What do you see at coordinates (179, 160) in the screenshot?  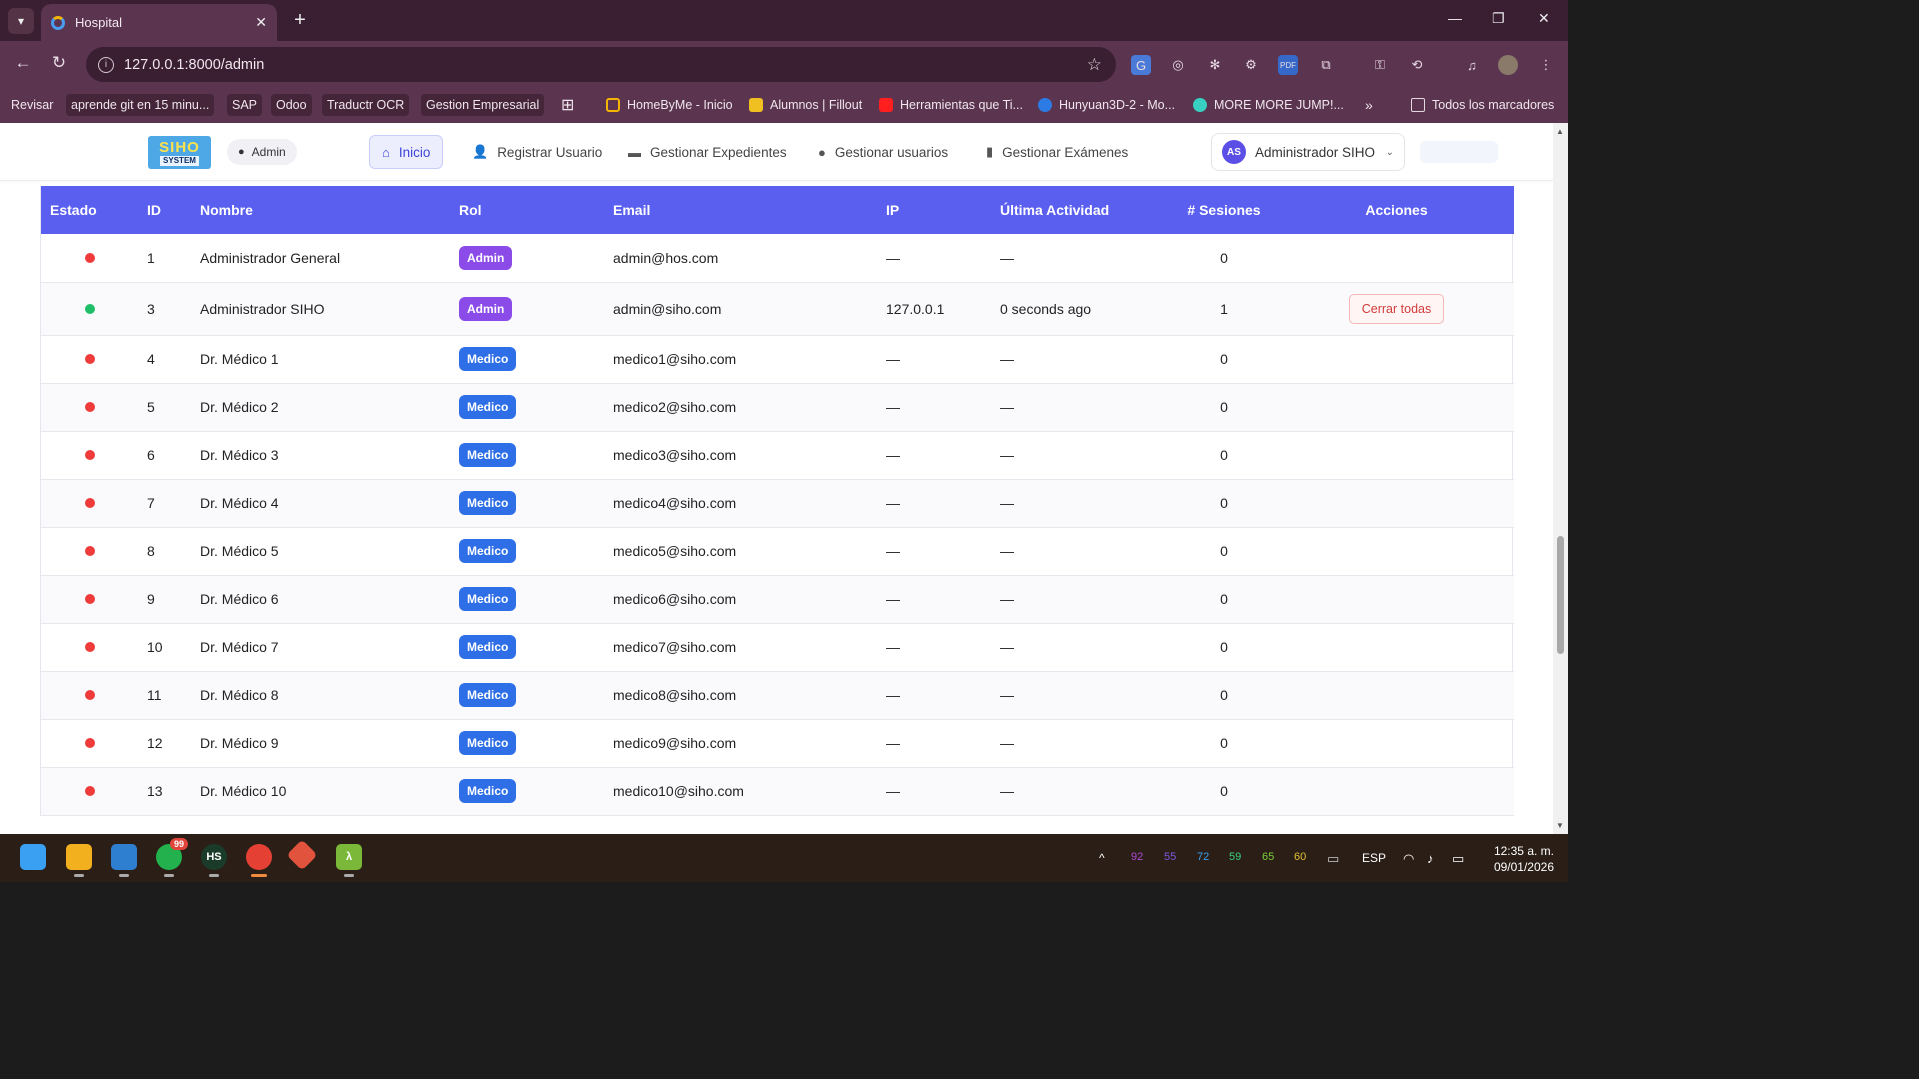 I see `logo-subtext: SYSTEM` at bounding box center [179, 160].